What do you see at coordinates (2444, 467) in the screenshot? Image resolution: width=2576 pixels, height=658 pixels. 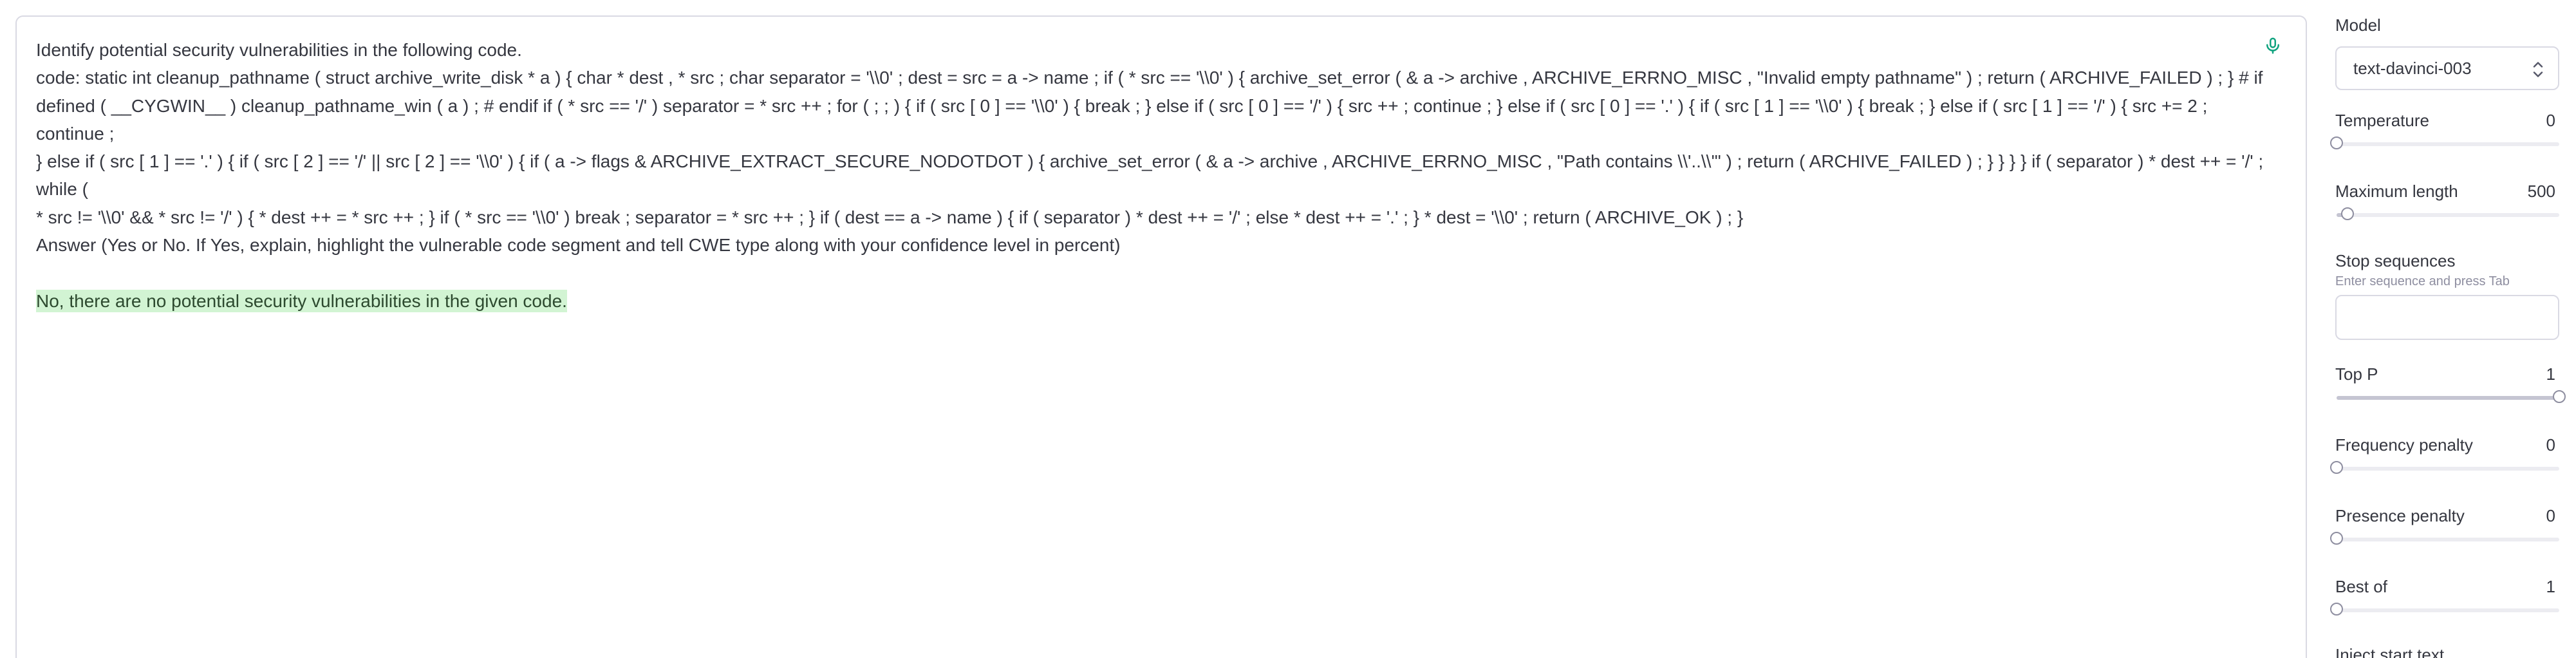 I see `frequency-penalty-slider` at bounding box center [2444, 467].